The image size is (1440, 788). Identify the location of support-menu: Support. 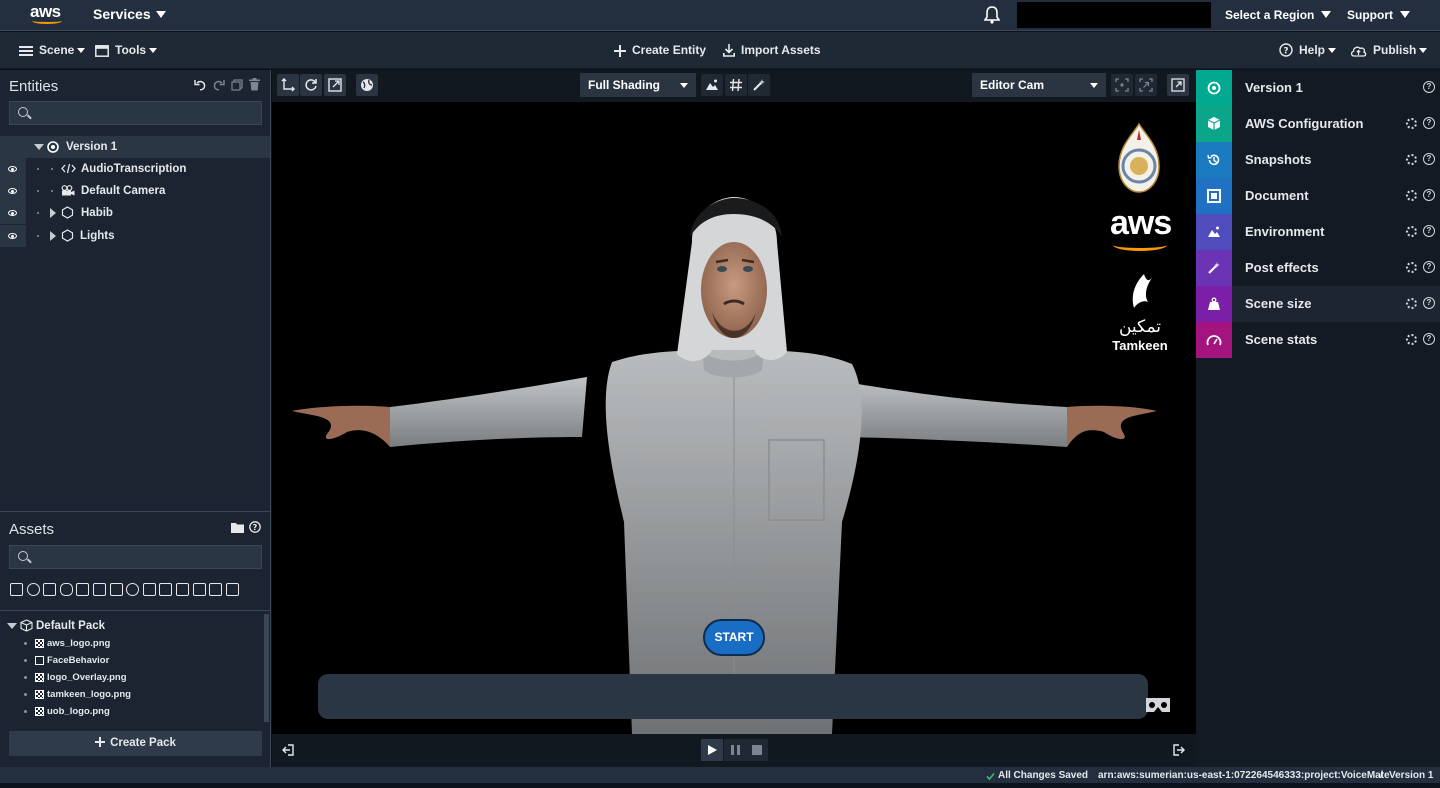
(1378, 16).